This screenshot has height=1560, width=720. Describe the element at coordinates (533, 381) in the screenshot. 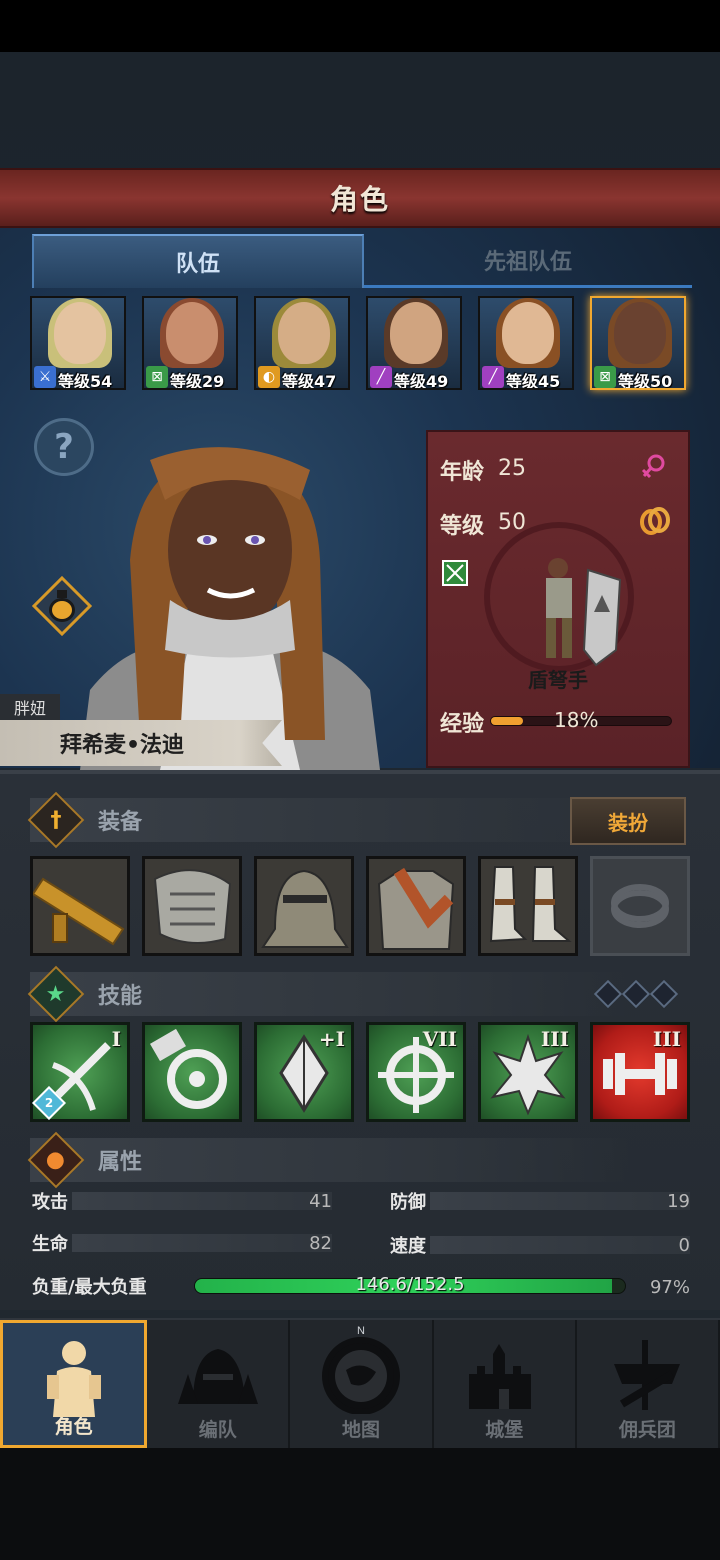

I see `member-level: 等级45` at that location.